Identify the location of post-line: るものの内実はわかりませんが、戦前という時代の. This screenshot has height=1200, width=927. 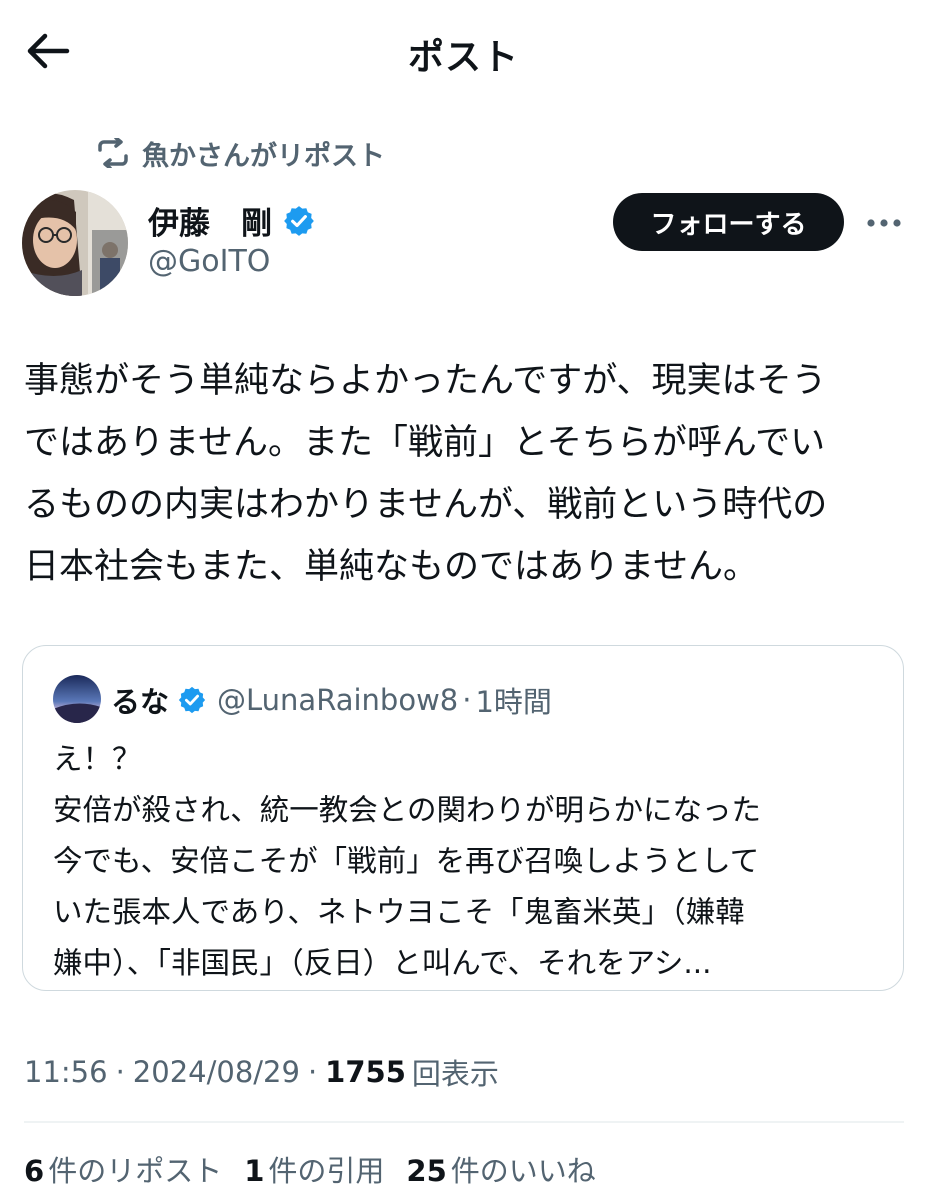
(426, 505).